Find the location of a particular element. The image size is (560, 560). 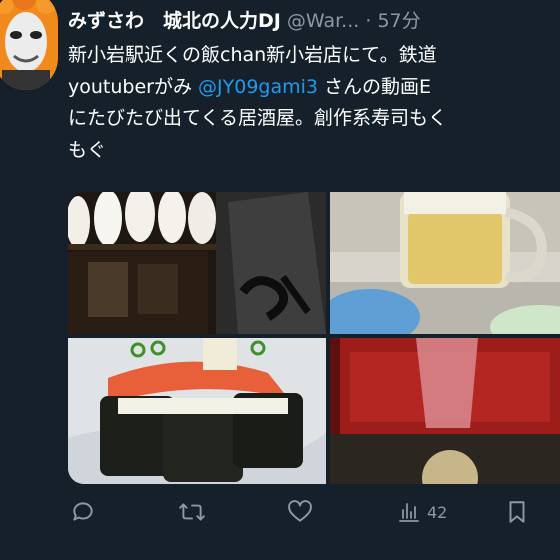

photo-izakaya-interior is located at coordinates (197, 263).